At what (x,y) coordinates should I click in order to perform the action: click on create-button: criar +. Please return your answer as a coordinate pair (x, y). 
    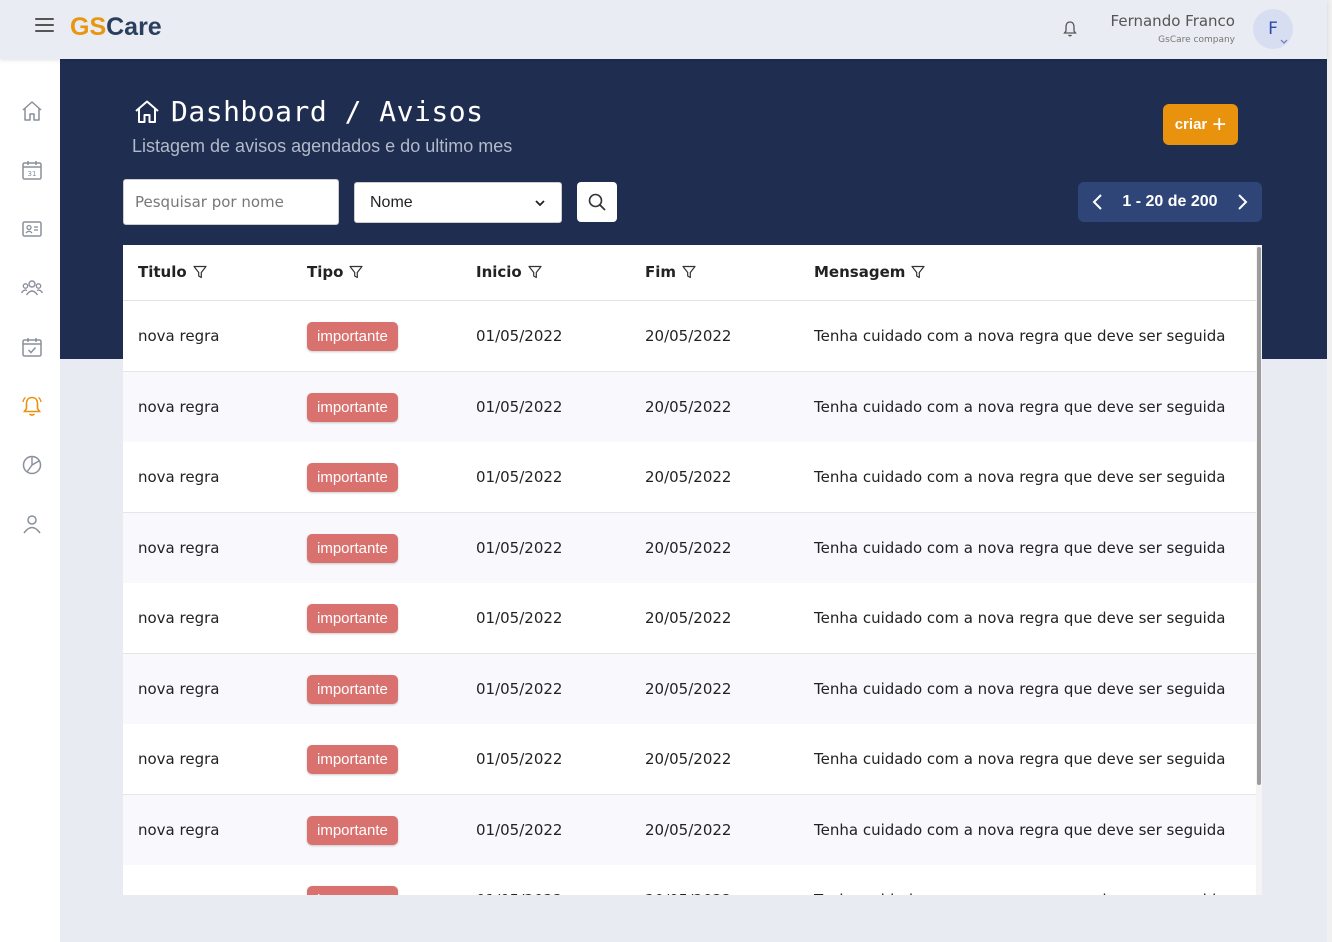
    Looking at the image, I should click on (1200, 124).